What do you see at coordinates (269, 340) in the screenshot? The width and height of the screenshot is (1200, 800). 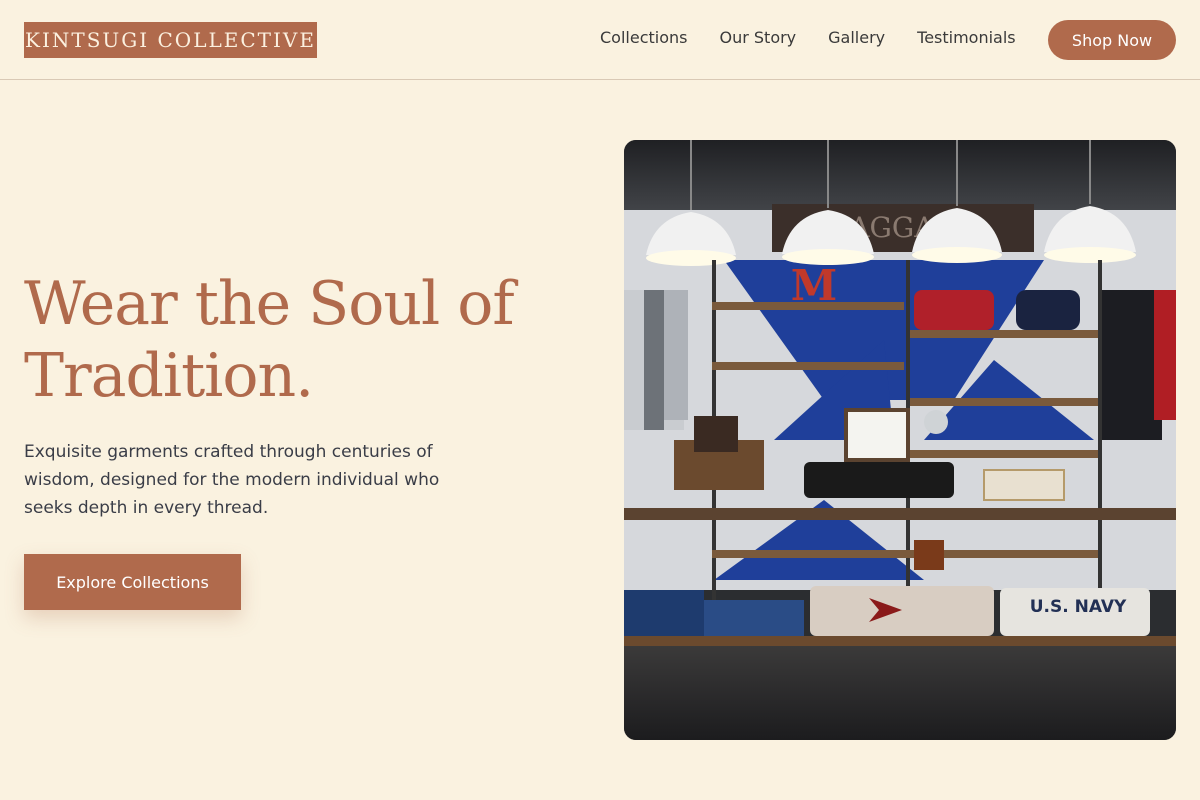 I see `hero-headline: Wear the Soul of Tradition.` at bounding box center [269, 340].